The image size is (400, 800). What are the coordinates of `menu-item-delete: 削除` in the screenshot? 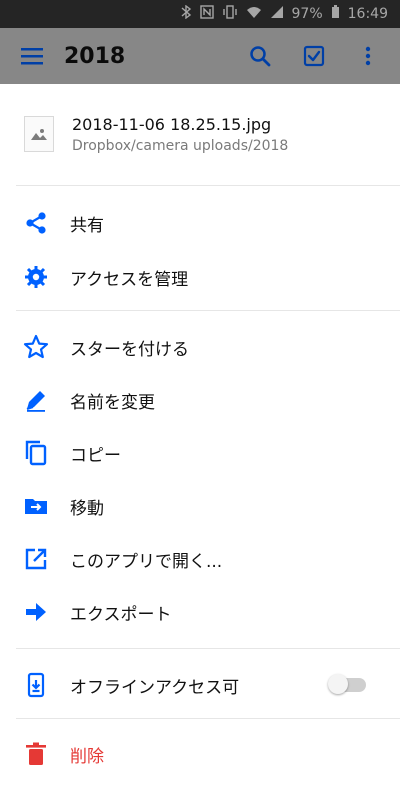 It's located at (200, 754).